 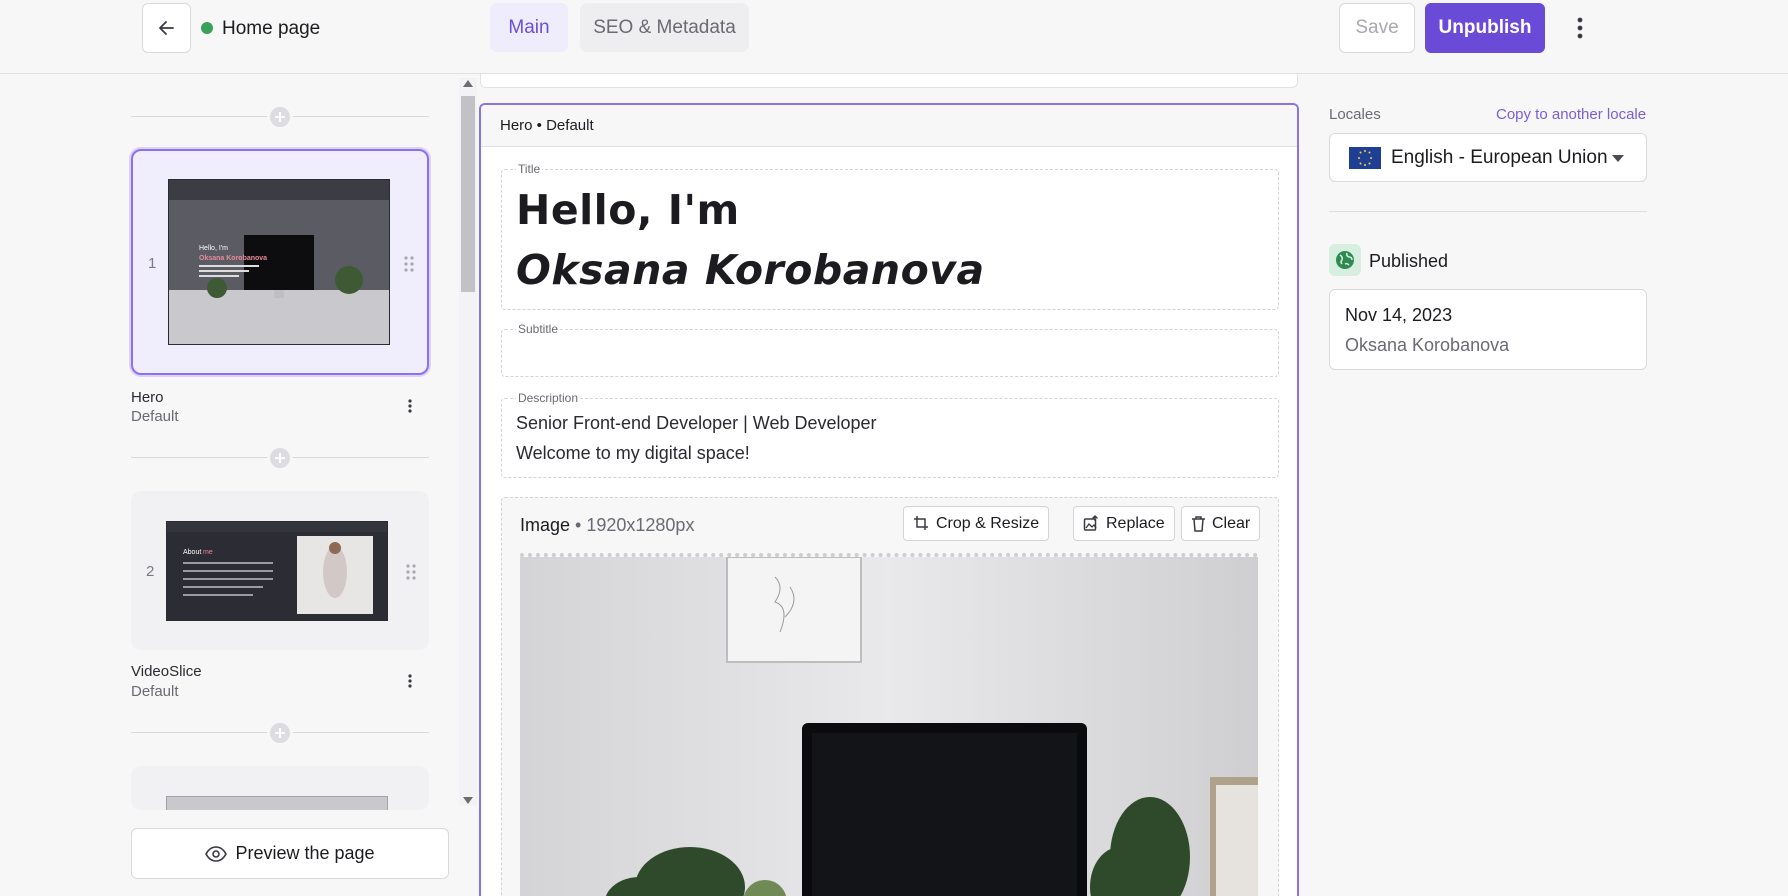 I want to click on publish-date: Nov 14, 2023, so click(x=1399, y=315).